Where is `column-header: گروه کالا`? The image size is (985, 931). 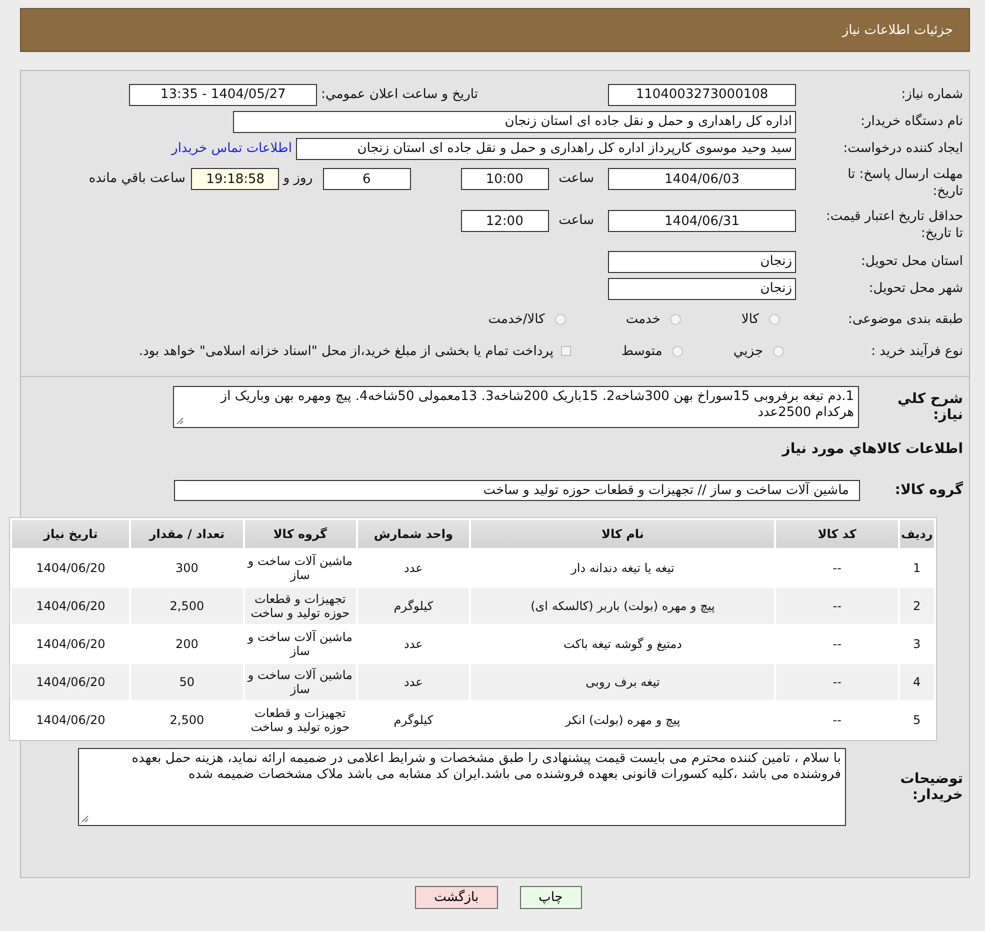
column-header: گروه کالا is located at coordinates (300, 534).